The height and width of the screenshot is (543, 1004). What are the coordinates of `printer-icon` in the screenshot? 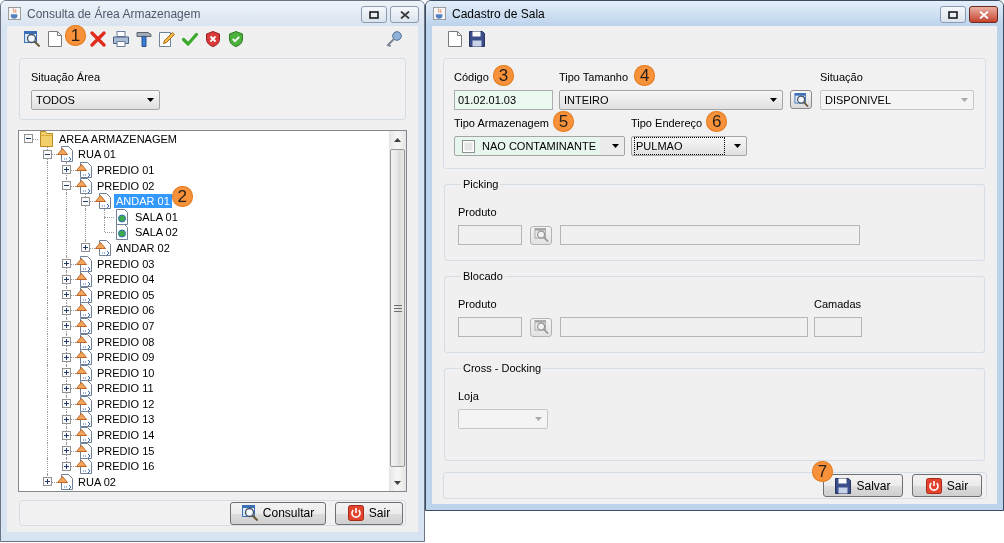 It's located at (121, 39).